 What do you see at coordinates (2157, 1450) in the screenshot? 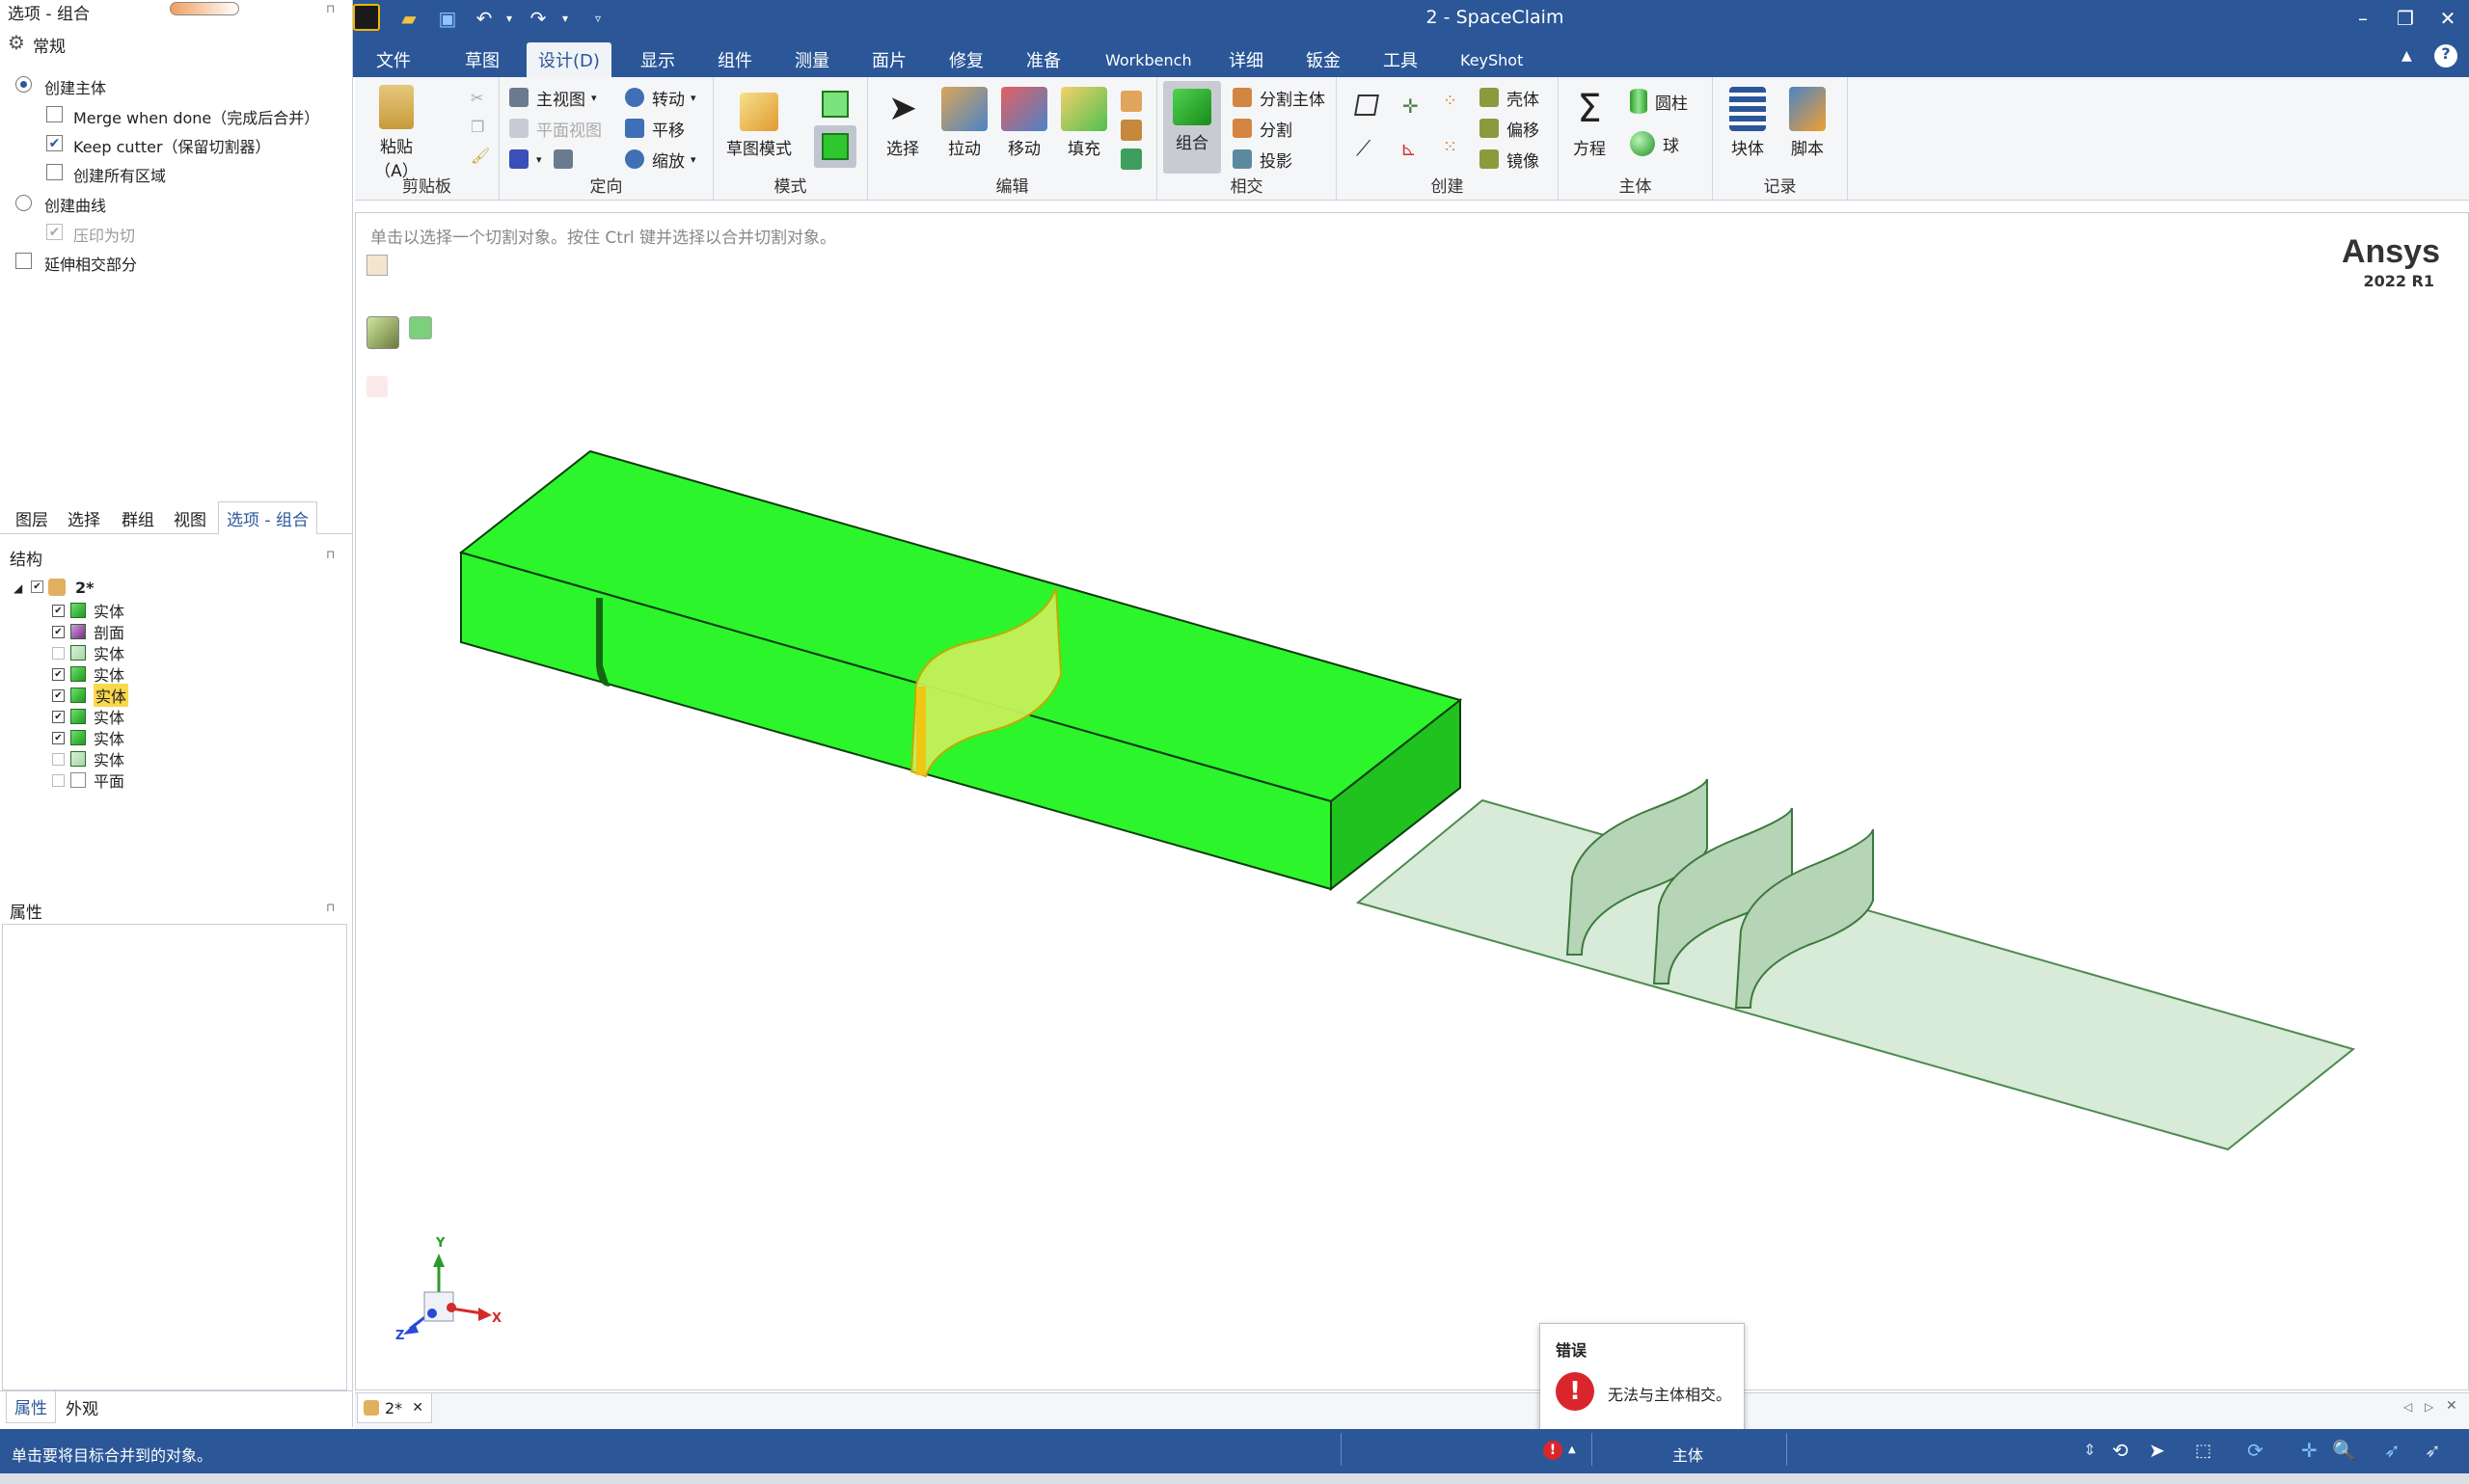
I see `select-status-icon: ➤` at bounding box center [2157, 1450].